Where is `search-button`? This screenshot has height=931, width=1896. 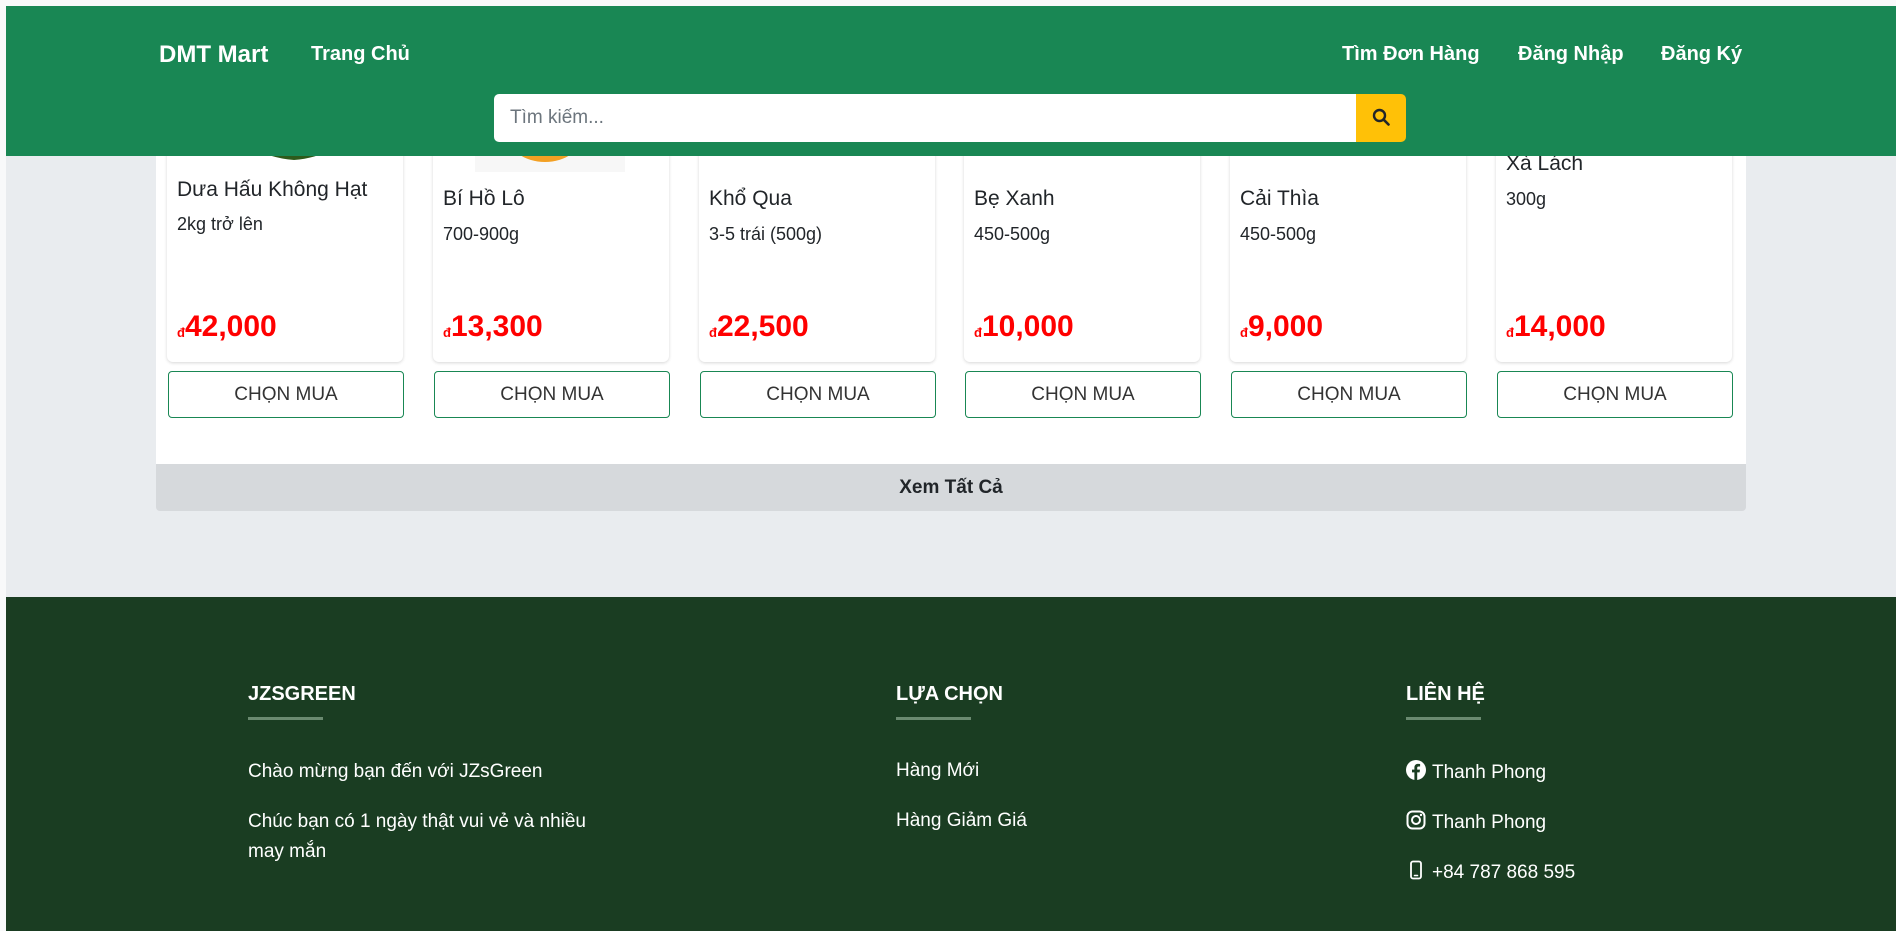 search-button is located at coordinates (1381, 118).